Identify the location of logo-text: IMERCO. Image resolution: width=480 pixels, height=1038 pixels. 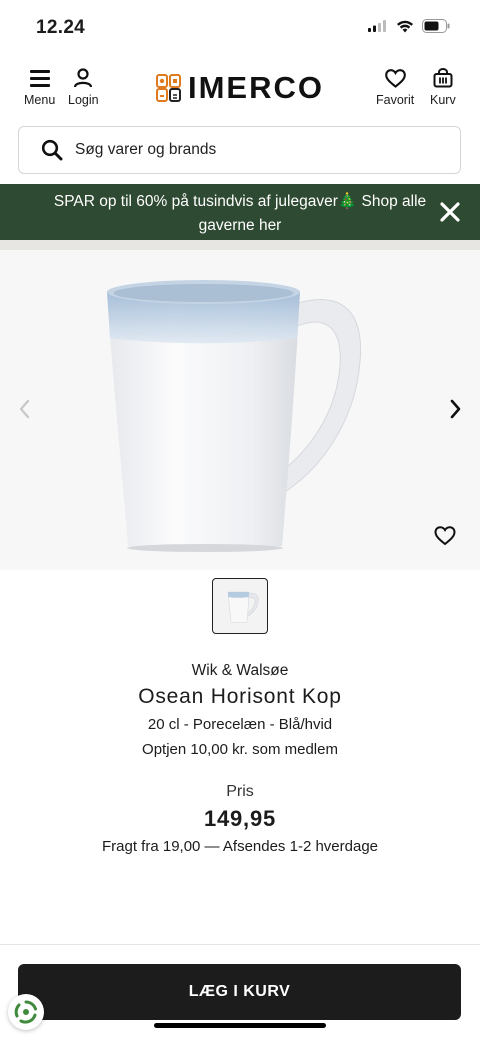
(256, 87).